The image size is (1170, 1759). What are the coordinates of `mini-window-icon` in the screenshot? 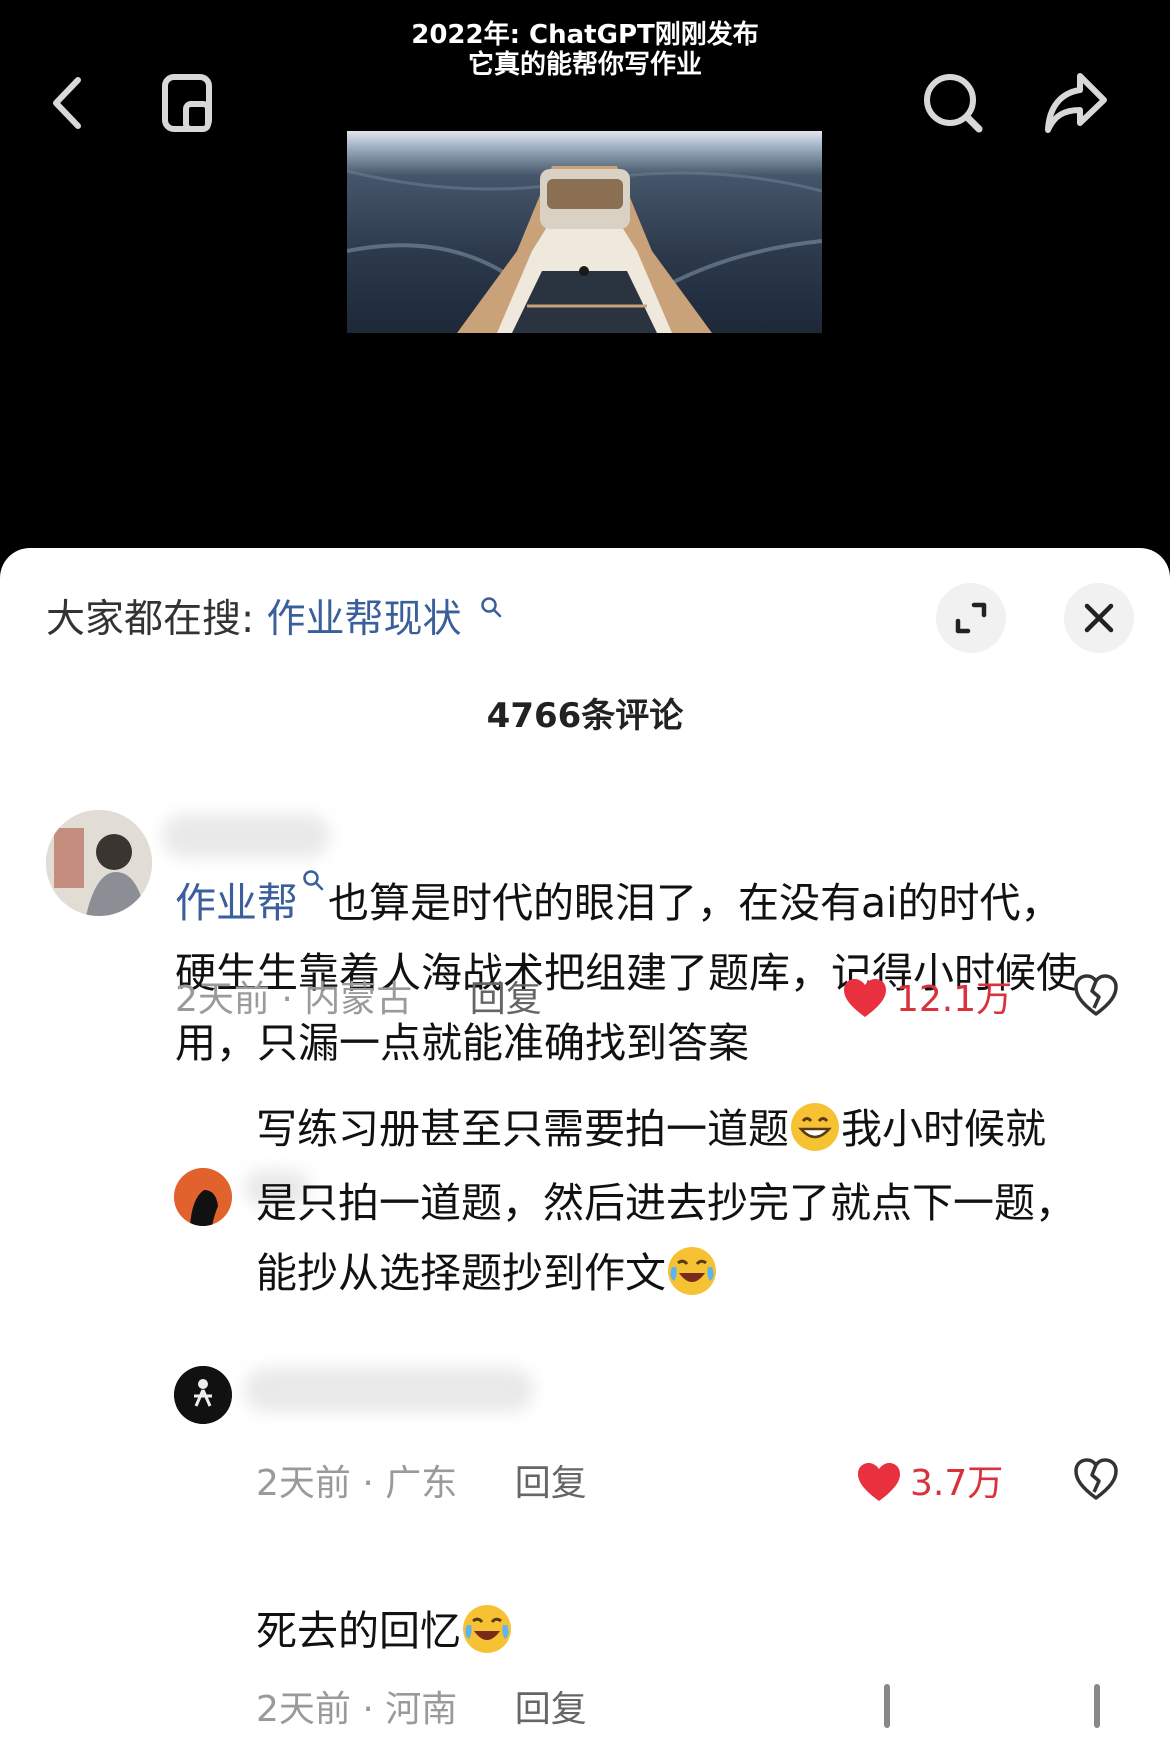 It's located at (187, 103).